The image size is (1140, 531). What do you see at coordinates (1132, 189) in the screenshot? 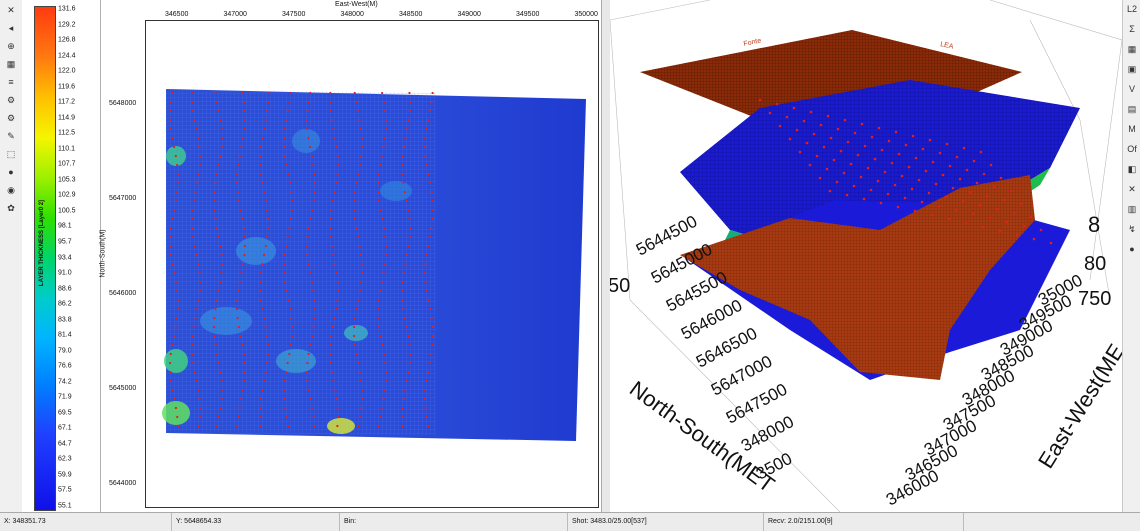
I see `close-icon: ✕` at bounding box center [1132, 189].